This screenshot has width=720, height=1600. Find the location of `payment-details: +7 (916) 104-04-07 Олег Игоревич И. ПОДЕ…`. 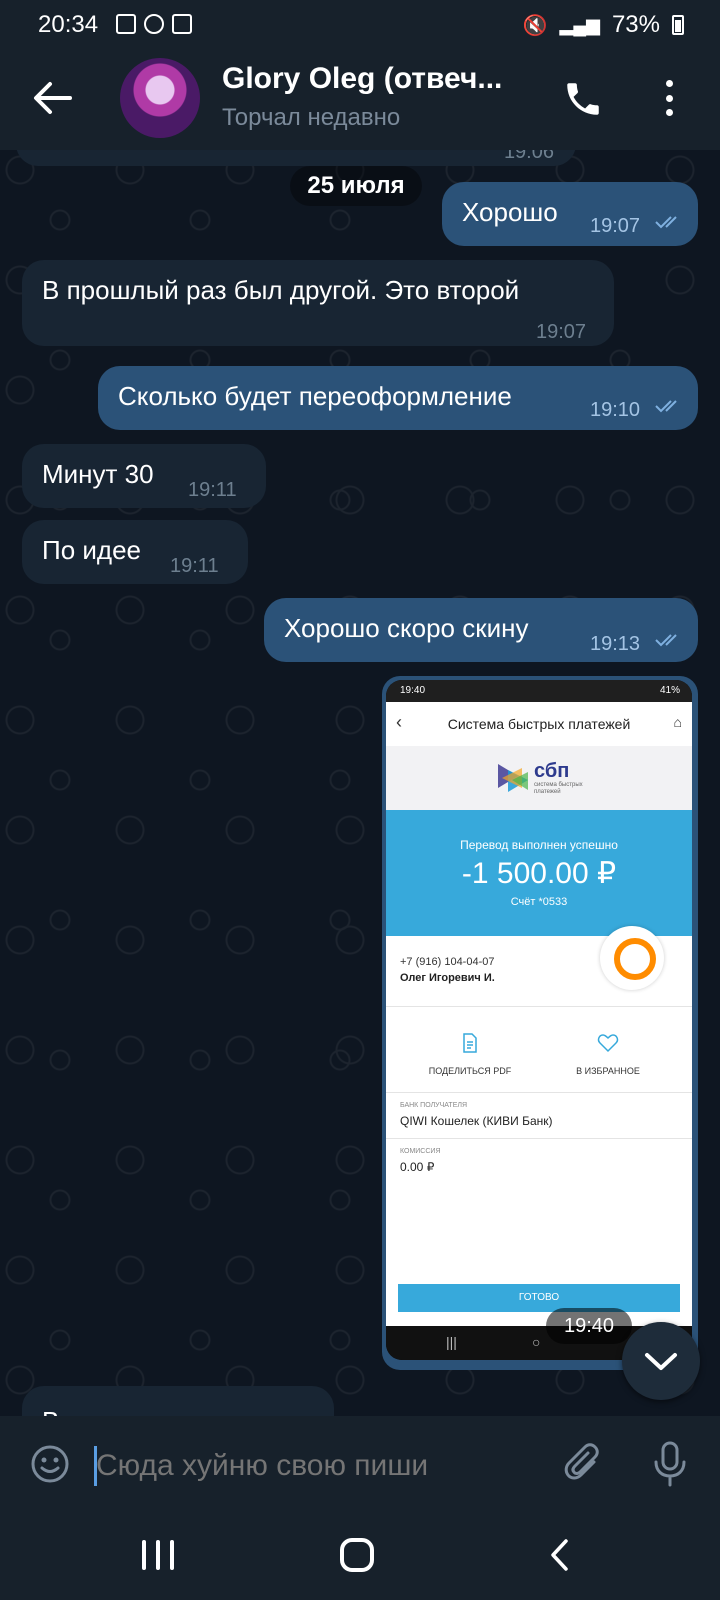

payment-details: +7 (916) 104-04-07 Олег Игоревич И. ПОДЕ… is located at coordinates (539, 1126).